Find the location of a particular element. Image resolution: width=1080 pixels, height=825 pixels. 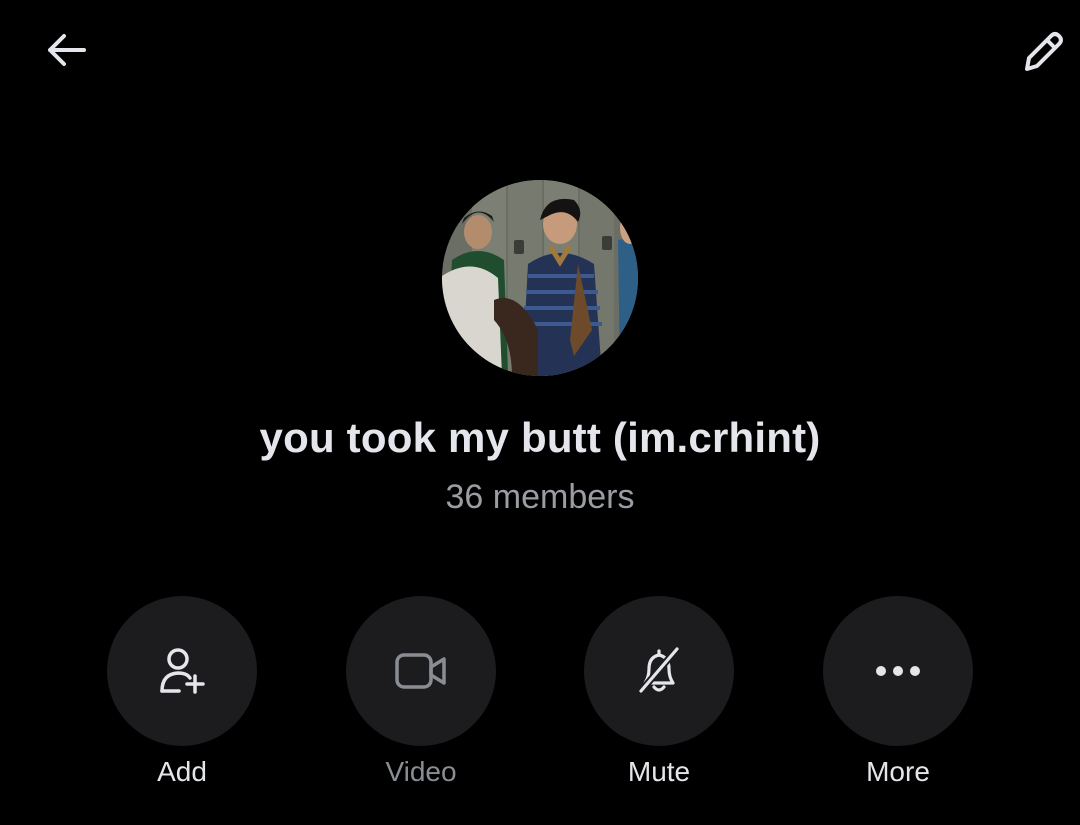

group-photo is located at coordinates (540, 278).